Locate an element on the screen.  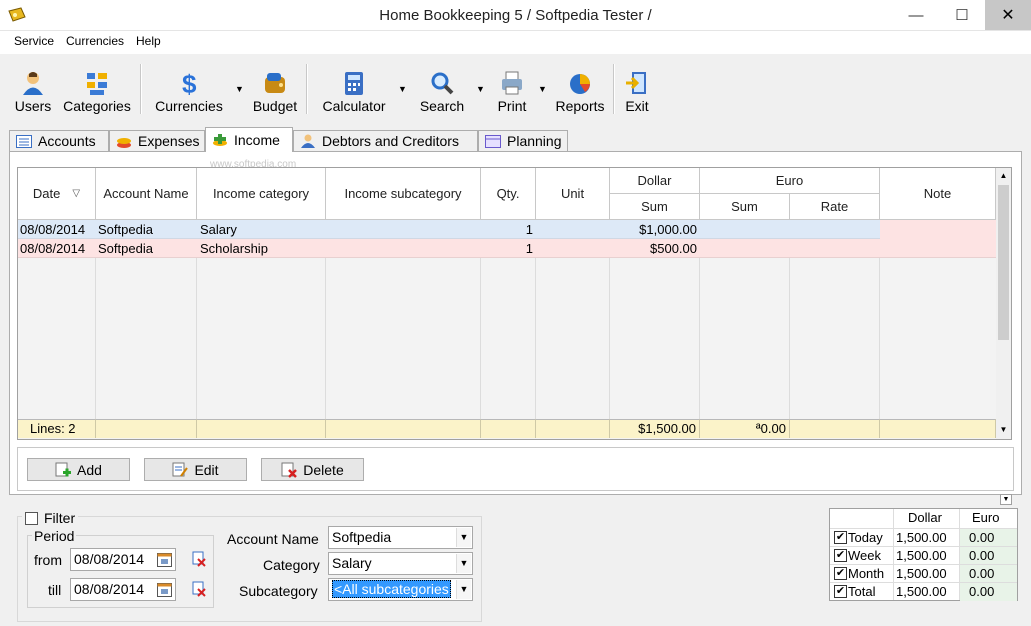
cell-date: 08/08/2014 is located at coordinates (53, 229).